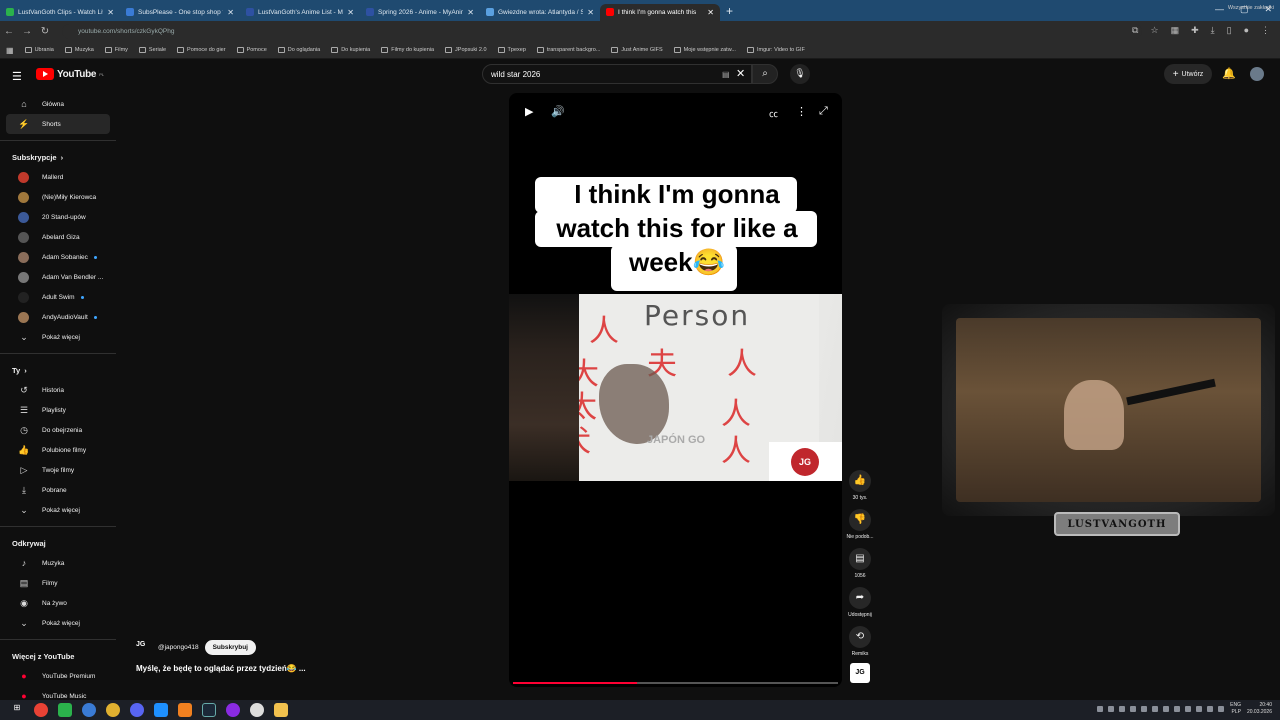 This screenshot has width=1280, height=720. What do you see at coordinates (1219, 9) in the screenshot?
I see `minimize-icon: —` at bounding box center [1219, 9].